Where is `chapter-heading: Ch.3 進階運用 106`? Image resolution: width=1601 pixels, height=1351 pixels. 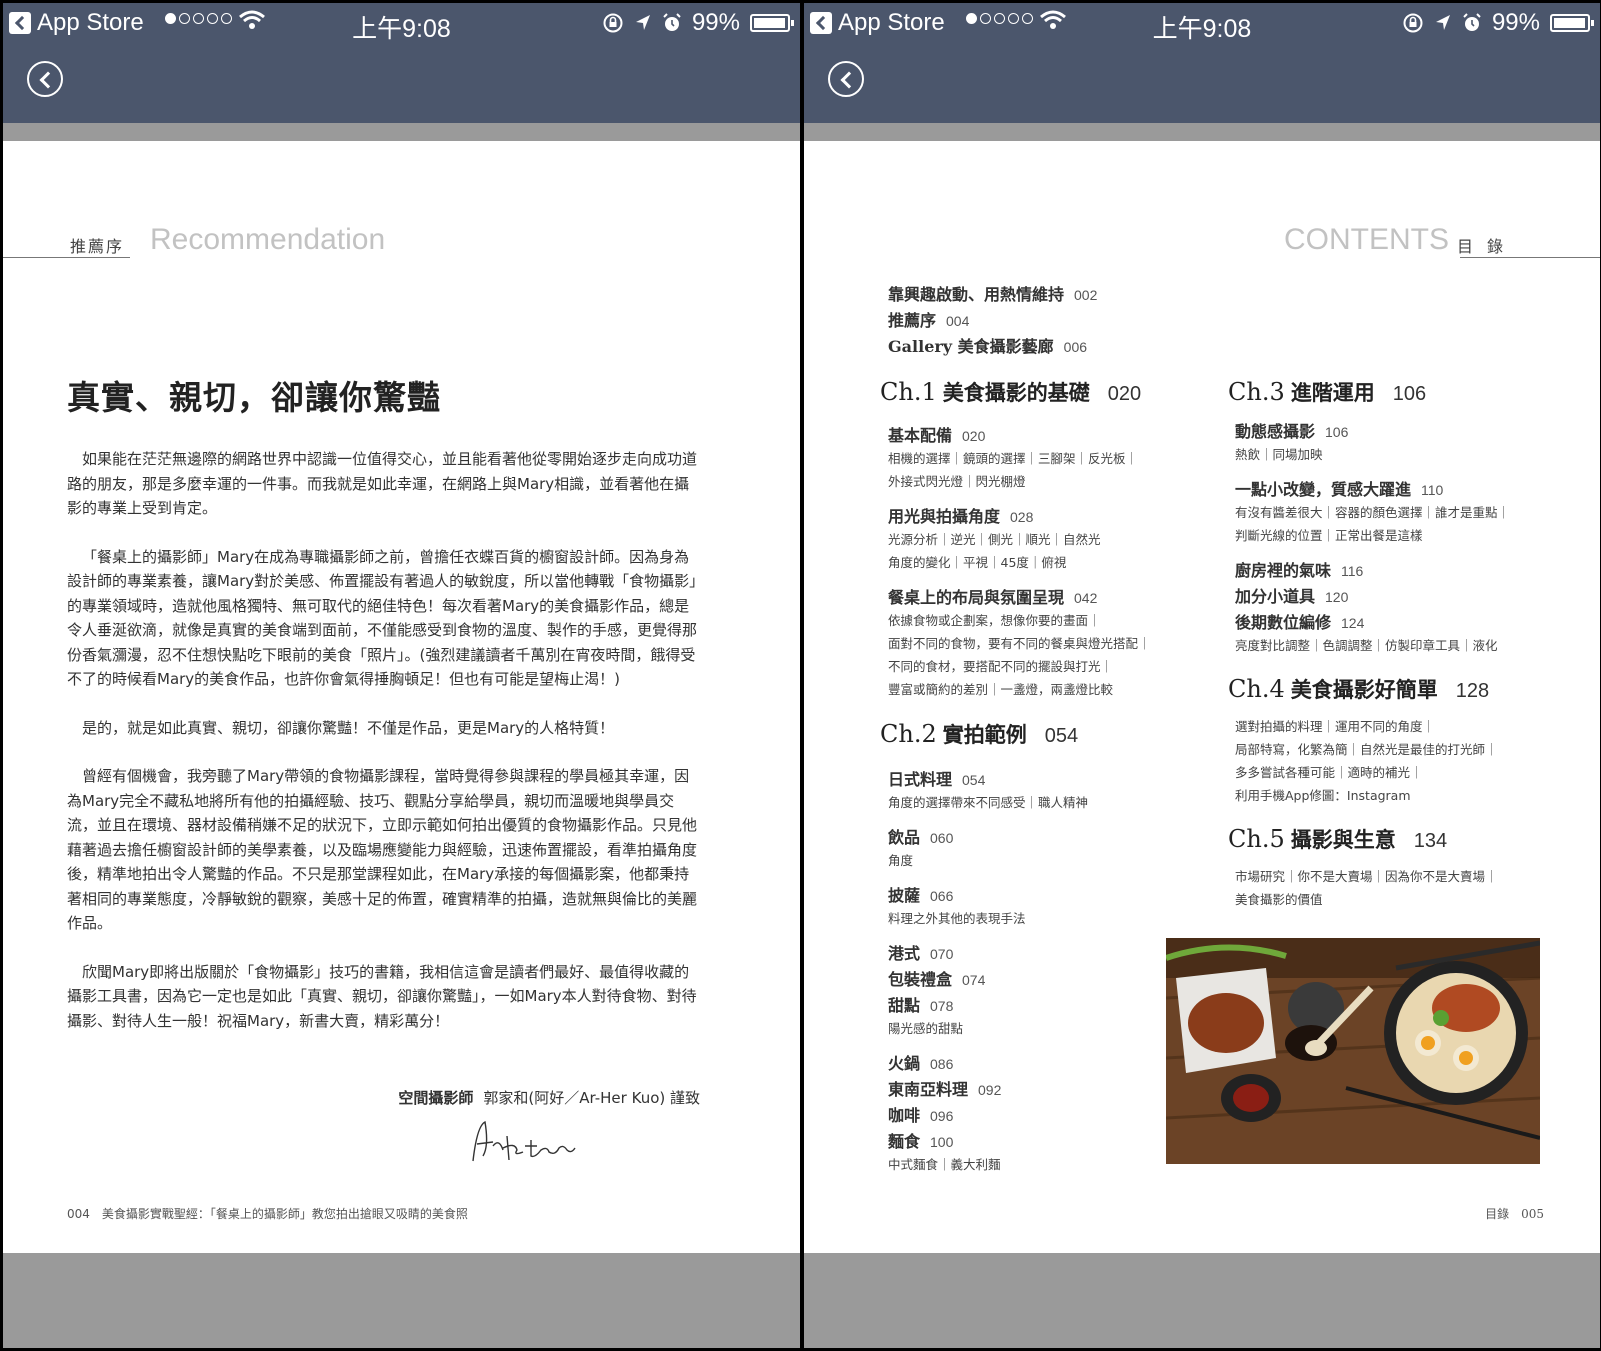
chapter-heading: Ch.3 進階運用 106 is located at coordinates (1327, 392).